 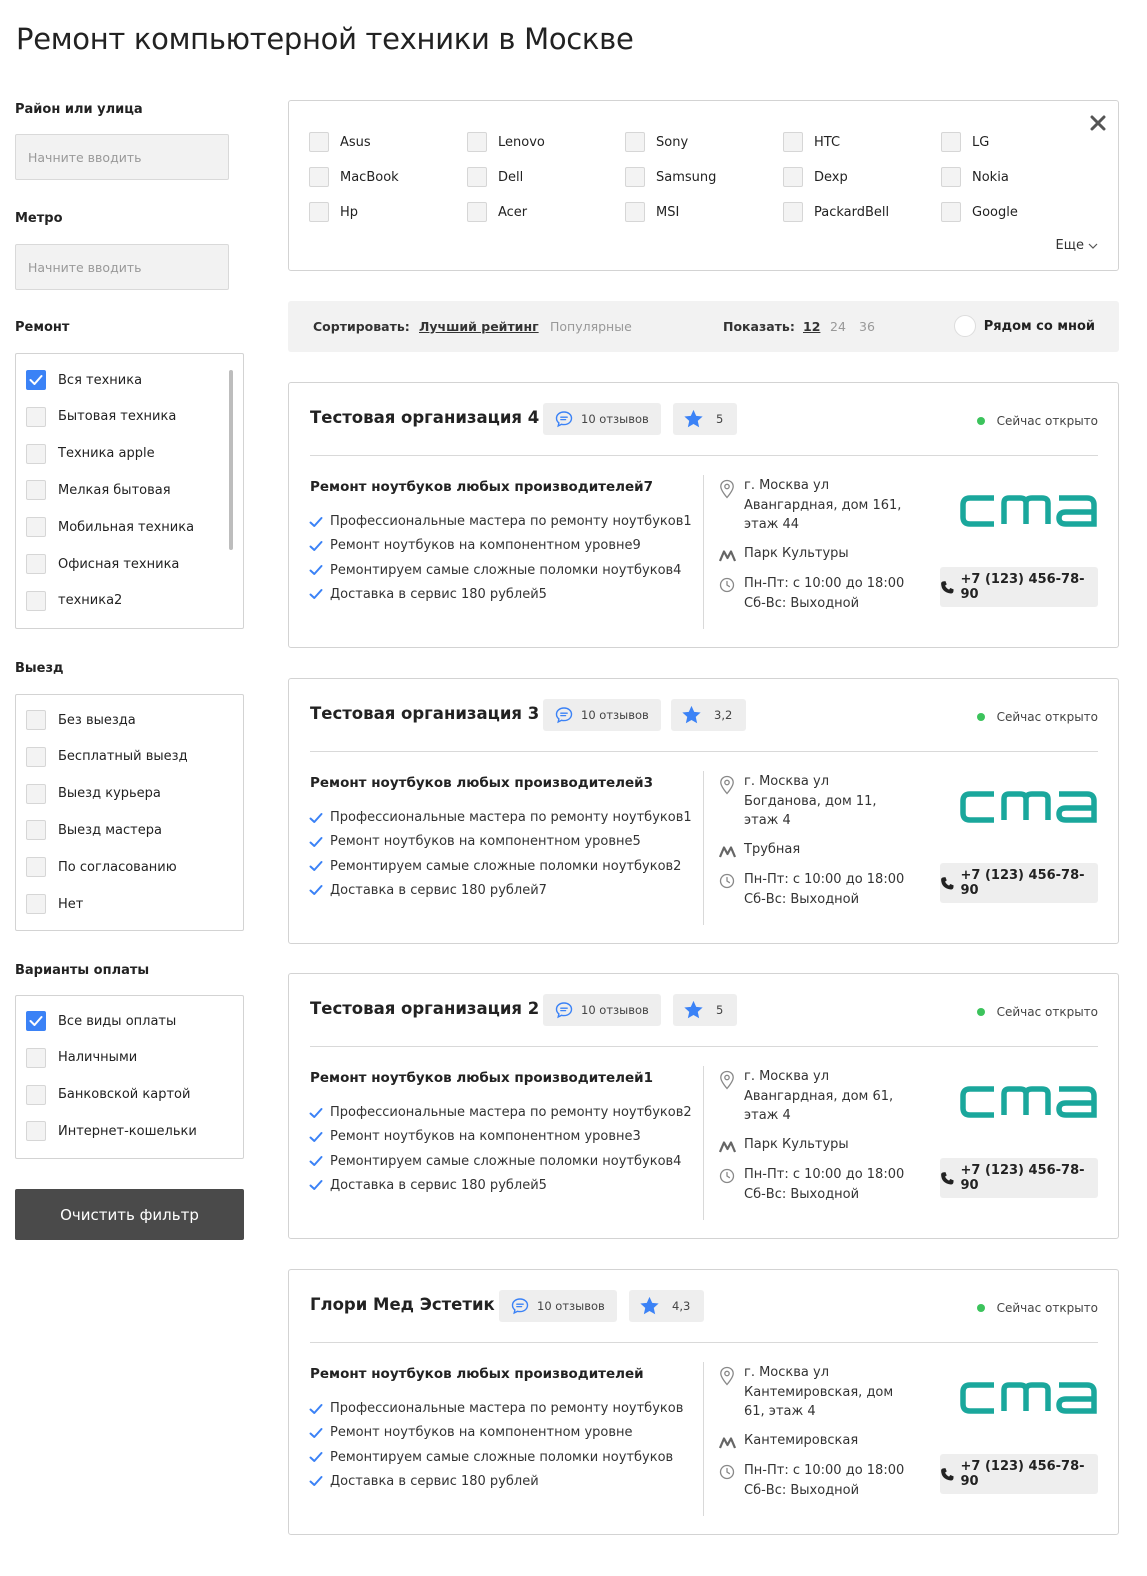 I want to click on show-option-12: 12, so click(x=811, y=326).